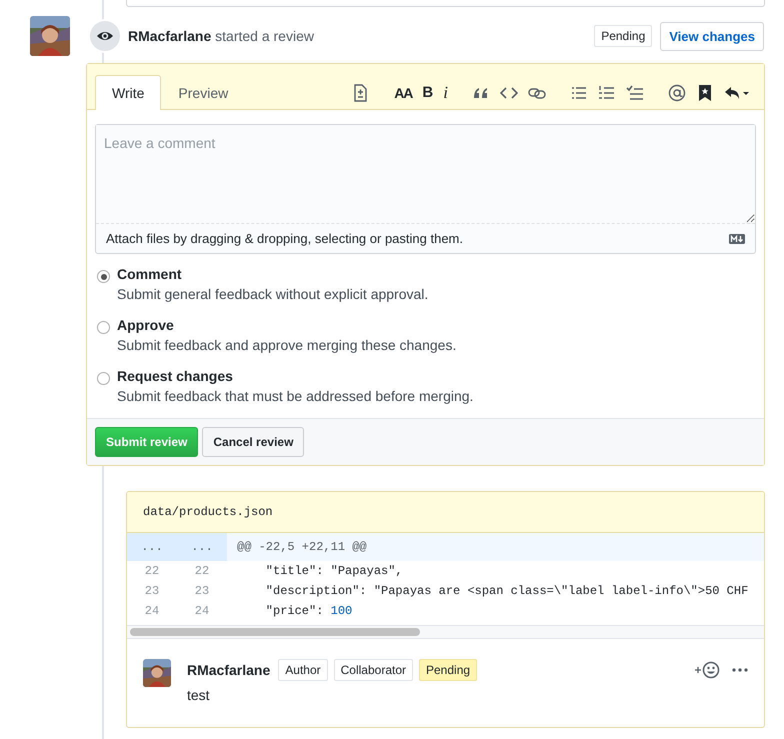  Describe the element at coordinates (448, 670) in the screenshot. I see `role-label: Pending` at that location.